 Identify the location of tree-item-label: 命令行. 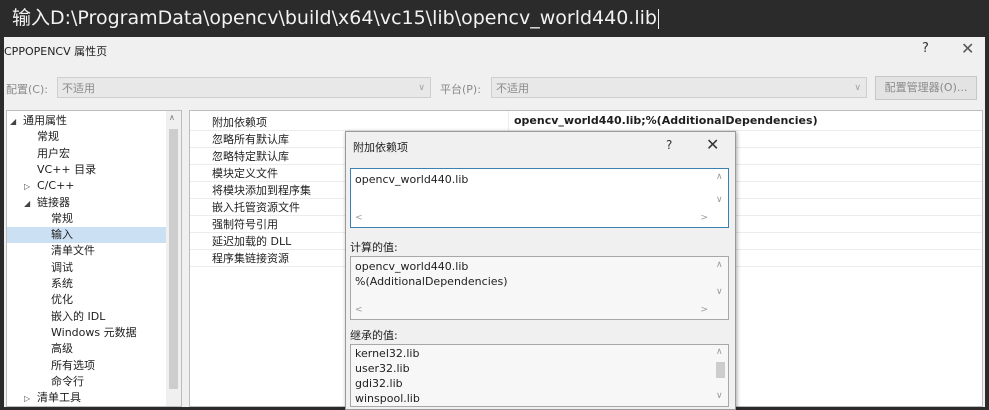
(67, 381).